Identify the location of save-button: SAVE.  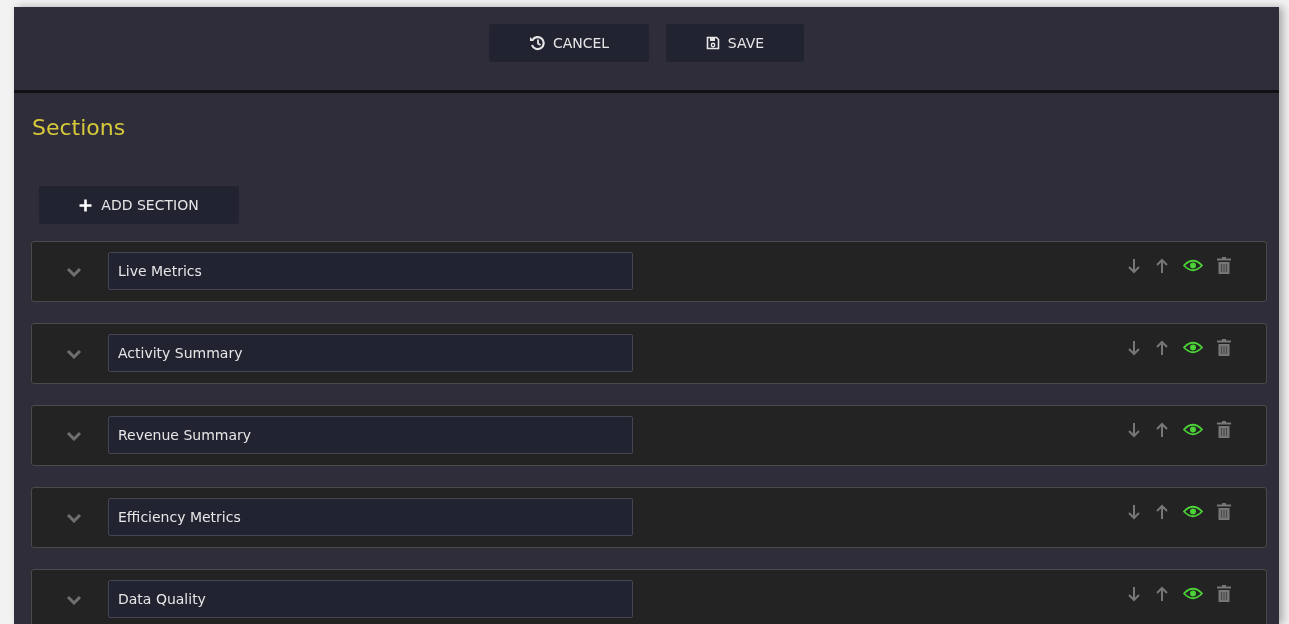
(735, 43).